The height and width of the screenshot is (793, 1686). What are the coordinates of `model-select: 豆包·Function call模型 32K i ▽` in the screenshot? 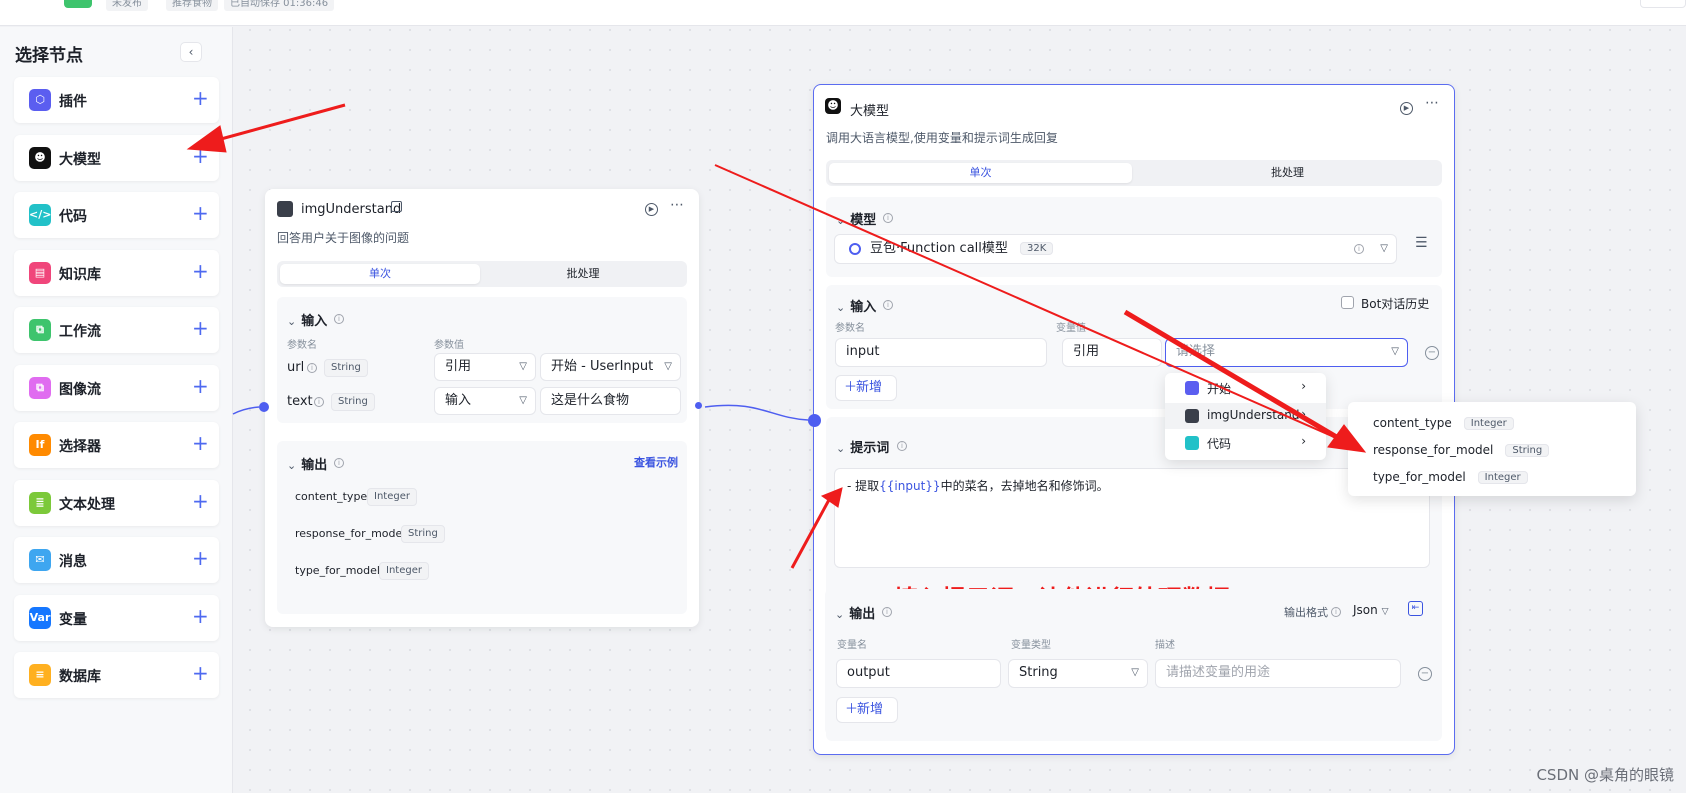 It's located at (1115, 249).